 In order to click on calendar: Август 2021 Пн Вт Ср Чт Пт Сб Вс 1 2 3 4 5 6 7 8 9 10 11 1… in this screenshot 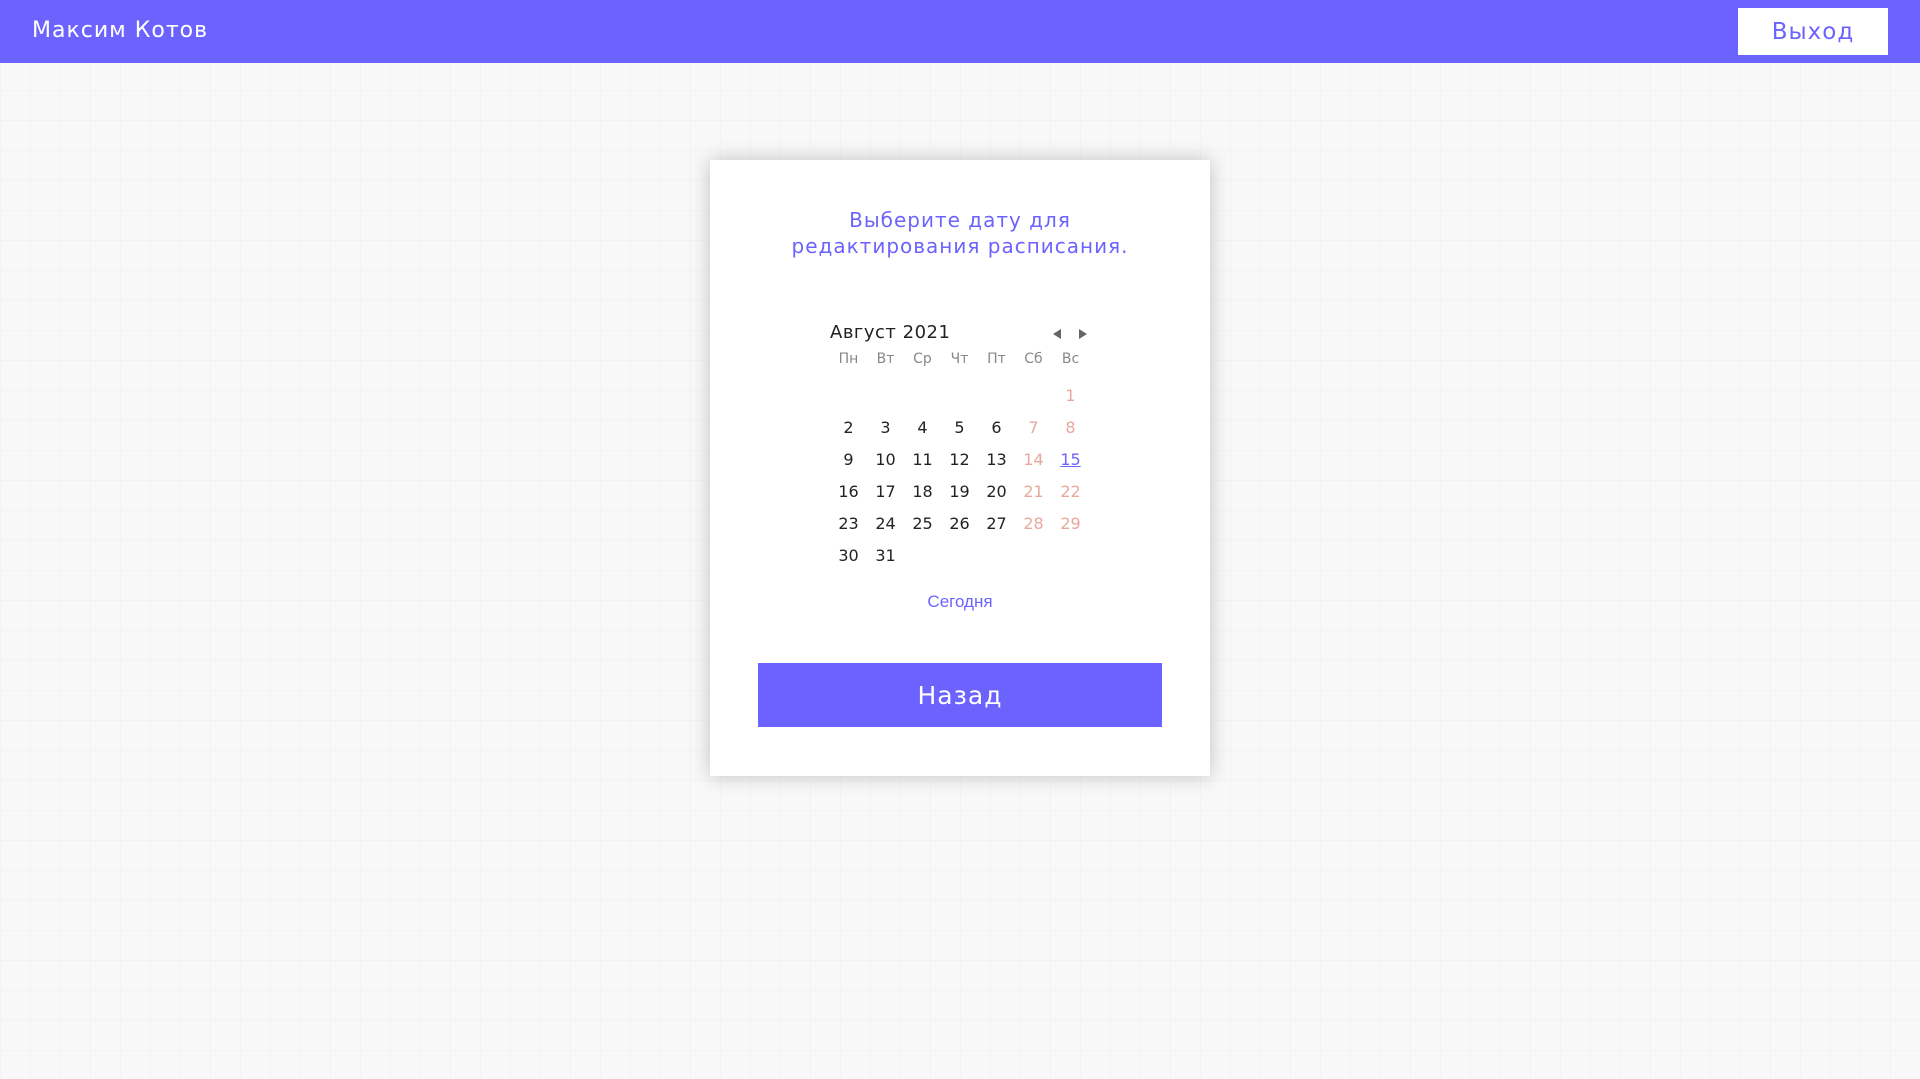, I will do `click(960, 445)`.